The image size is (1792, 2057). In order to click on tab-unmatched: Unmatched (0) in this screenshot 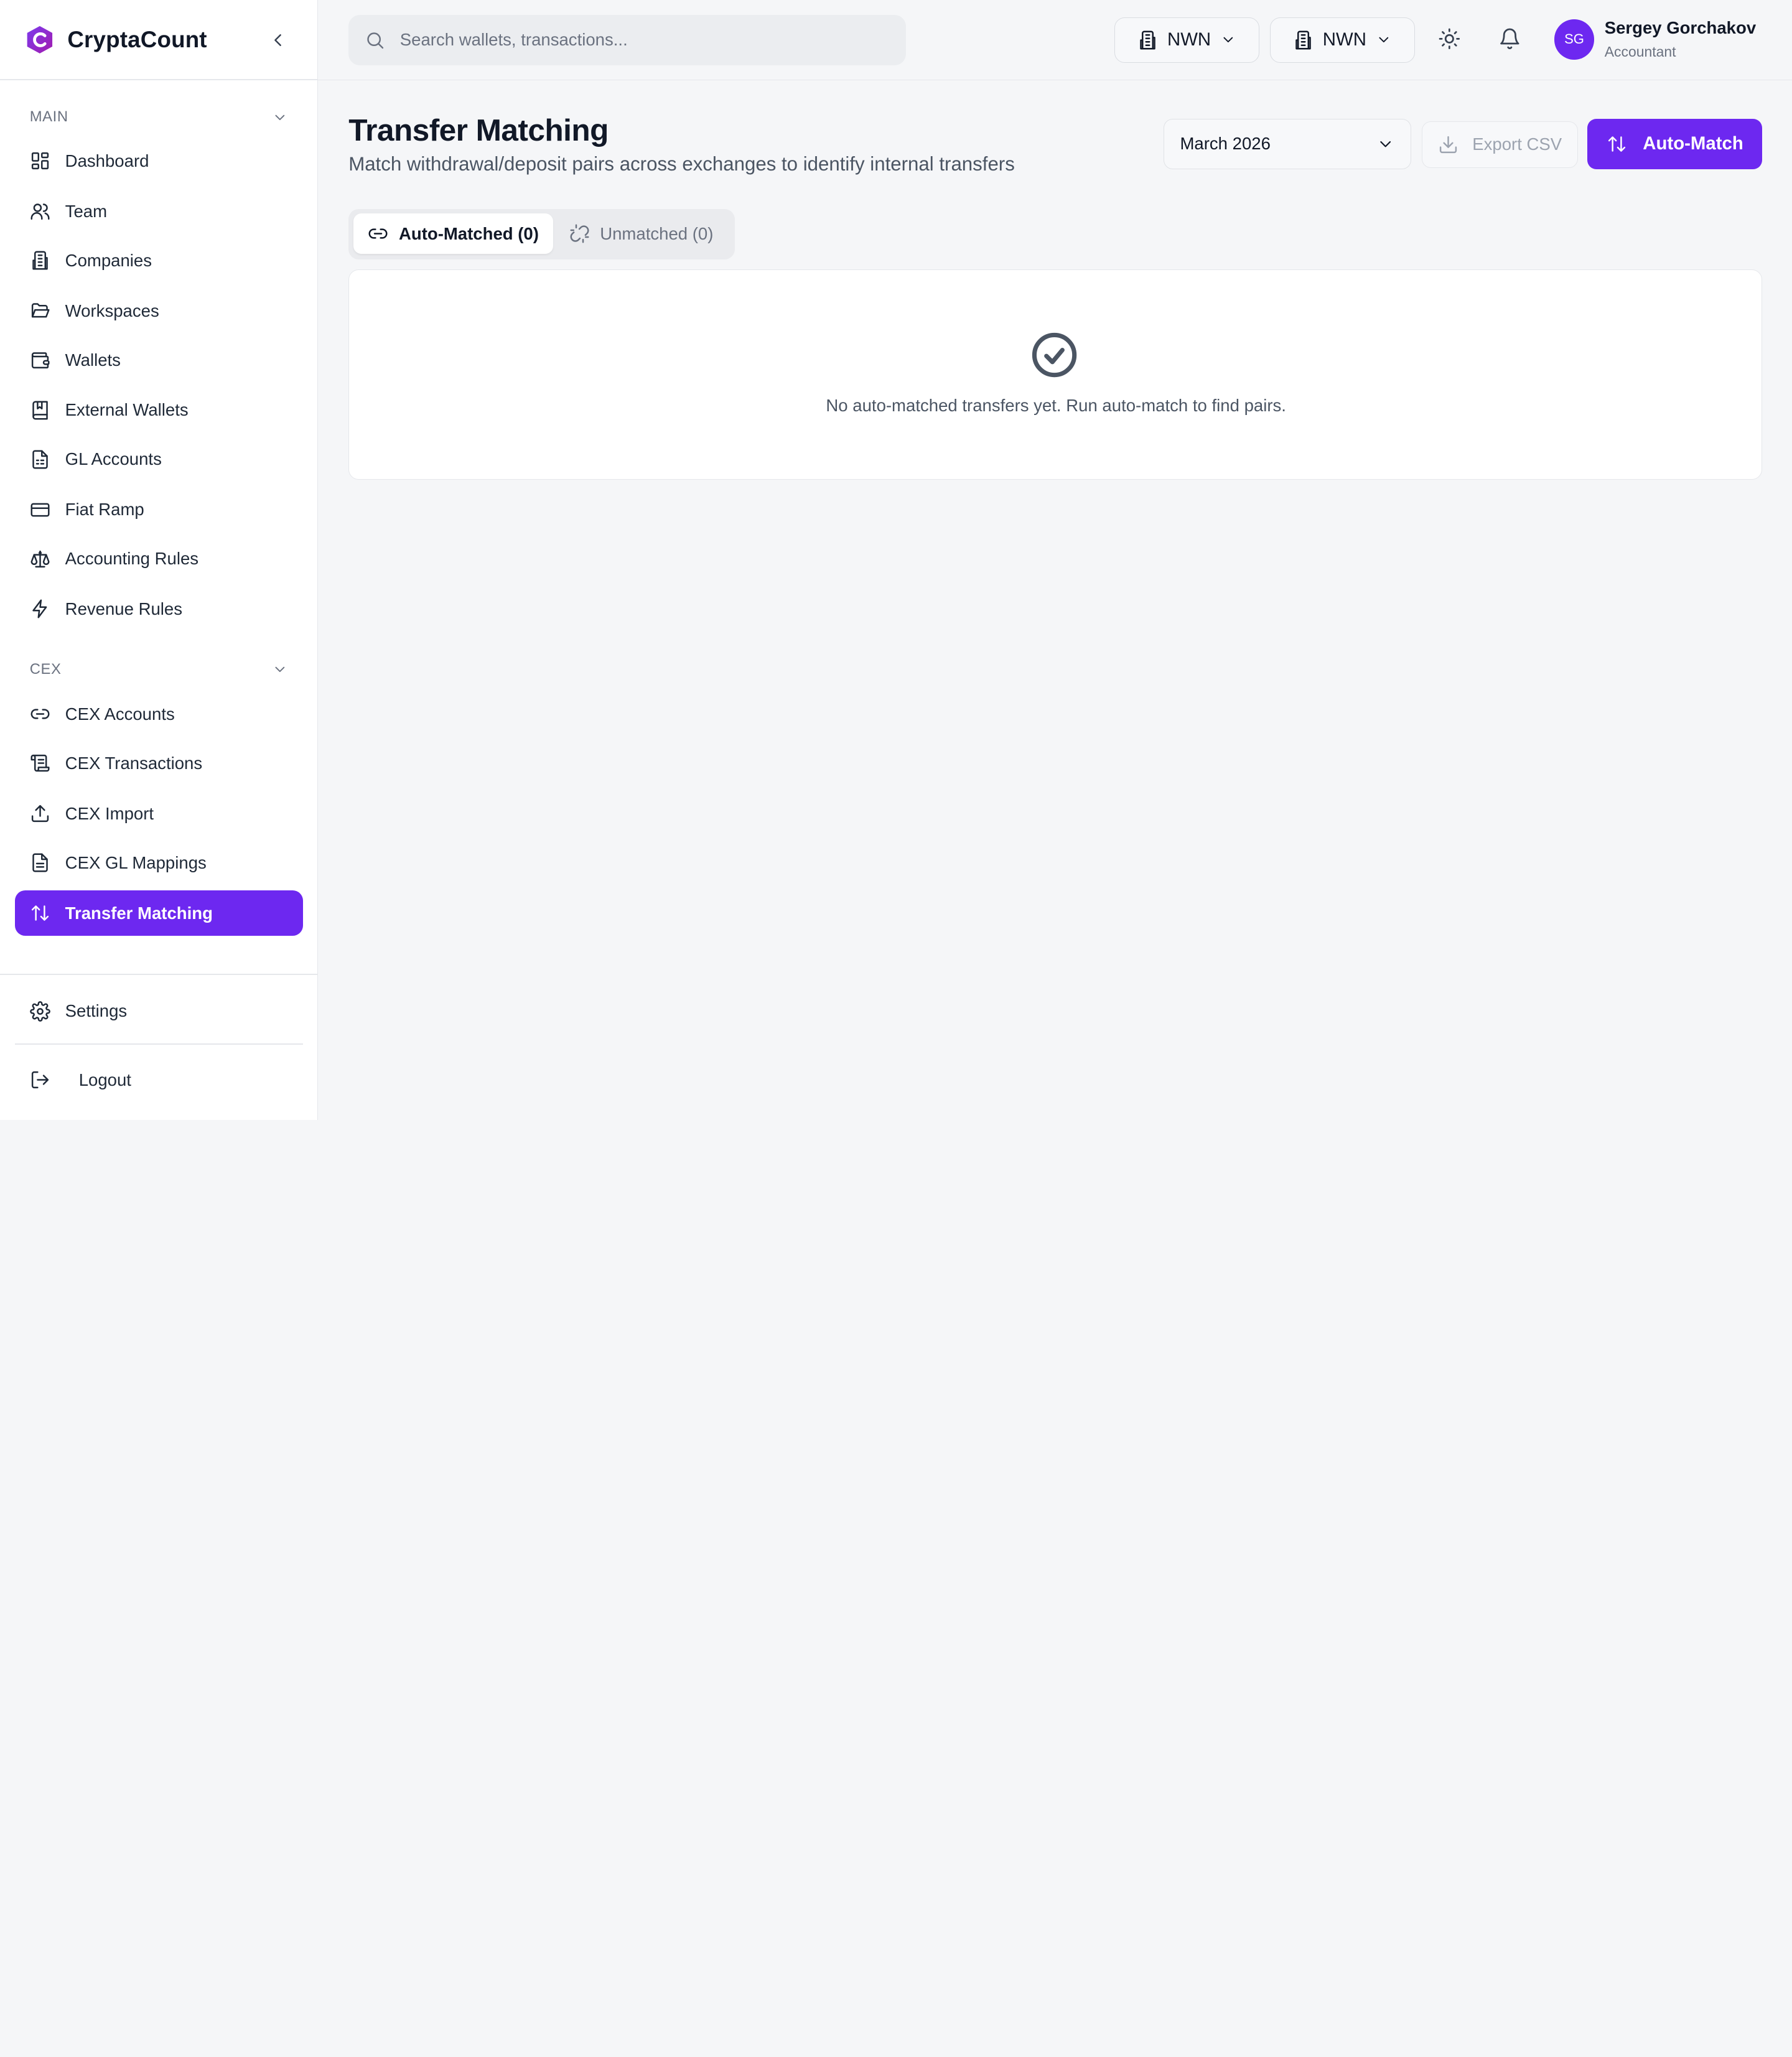, I will do `click(642, 233)`.